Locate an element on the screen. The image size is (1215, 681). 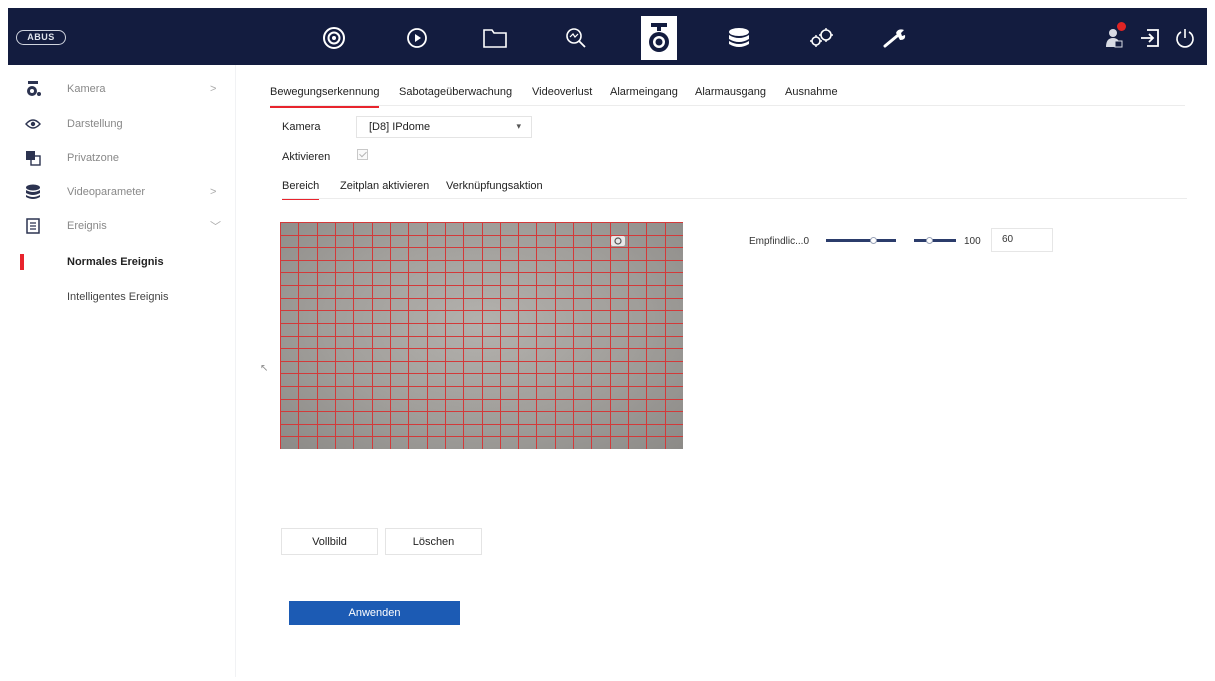
clear-button: Löschen is located at coordinates (433, 541).